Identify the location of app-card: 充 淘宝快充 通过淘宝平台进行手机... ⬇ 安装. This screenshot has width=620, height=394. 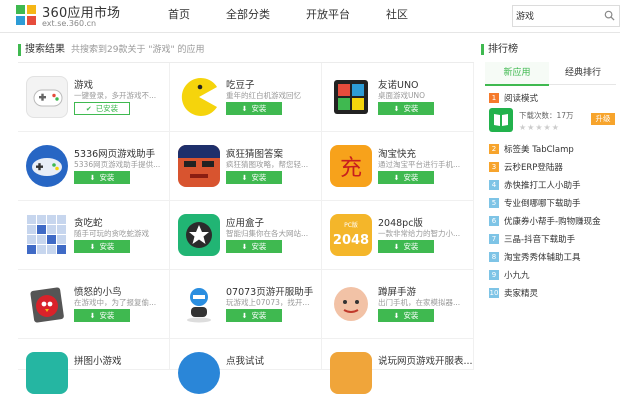
(398, 166).